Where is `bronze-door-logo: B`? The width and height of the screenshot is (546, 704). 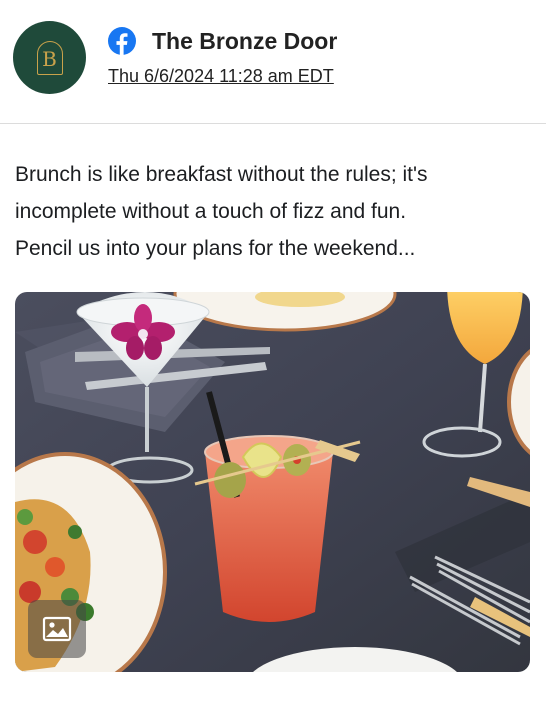
bronze-door-logo: B is located at coordinates (49, 57).